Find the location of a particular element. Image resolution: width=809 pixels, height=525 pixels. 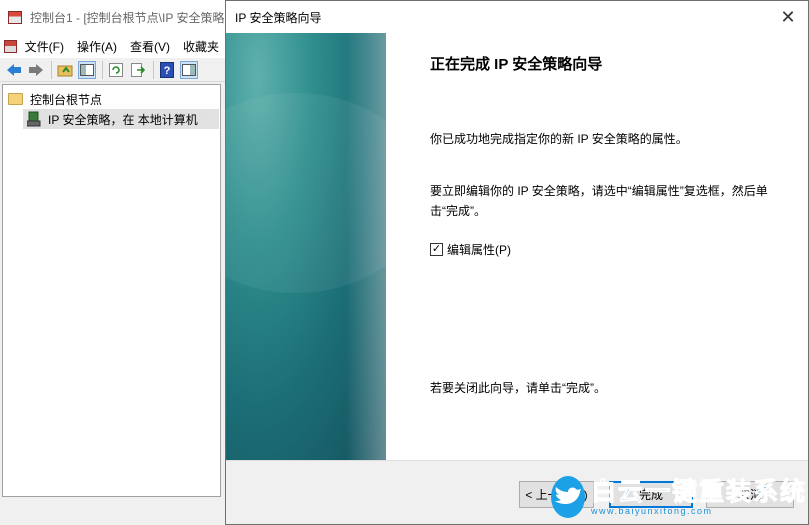

watermark-brand: 白云一键重装系统 is located at coordinates (698, 492).